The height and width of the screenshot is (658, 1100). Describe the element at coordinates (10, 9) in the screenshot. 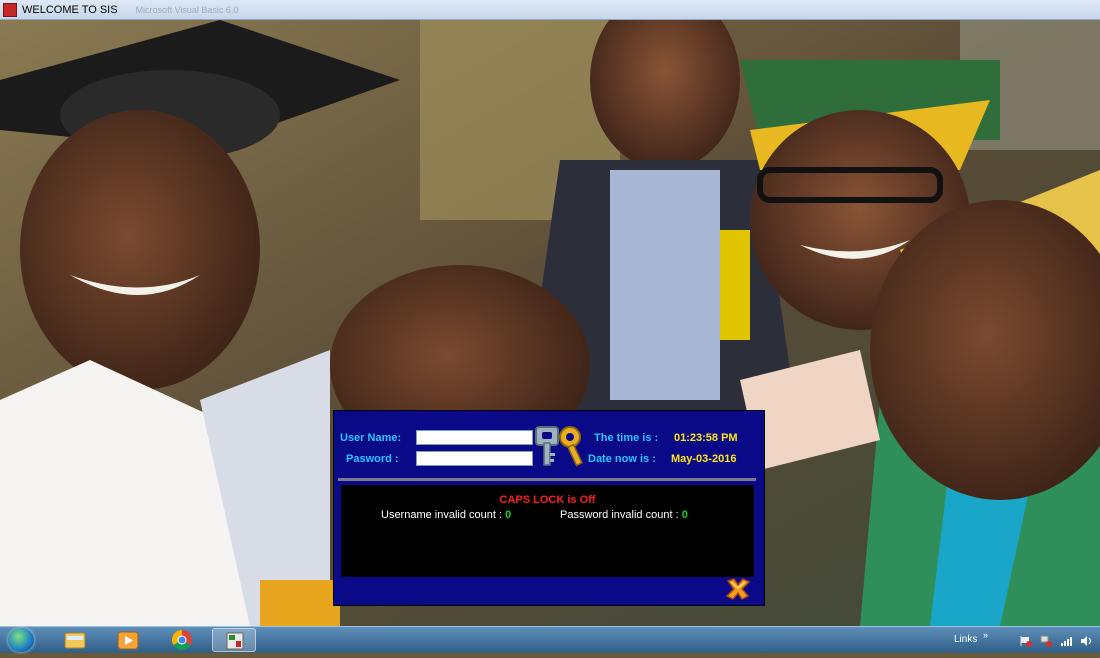

I see `app-icon` at that location.